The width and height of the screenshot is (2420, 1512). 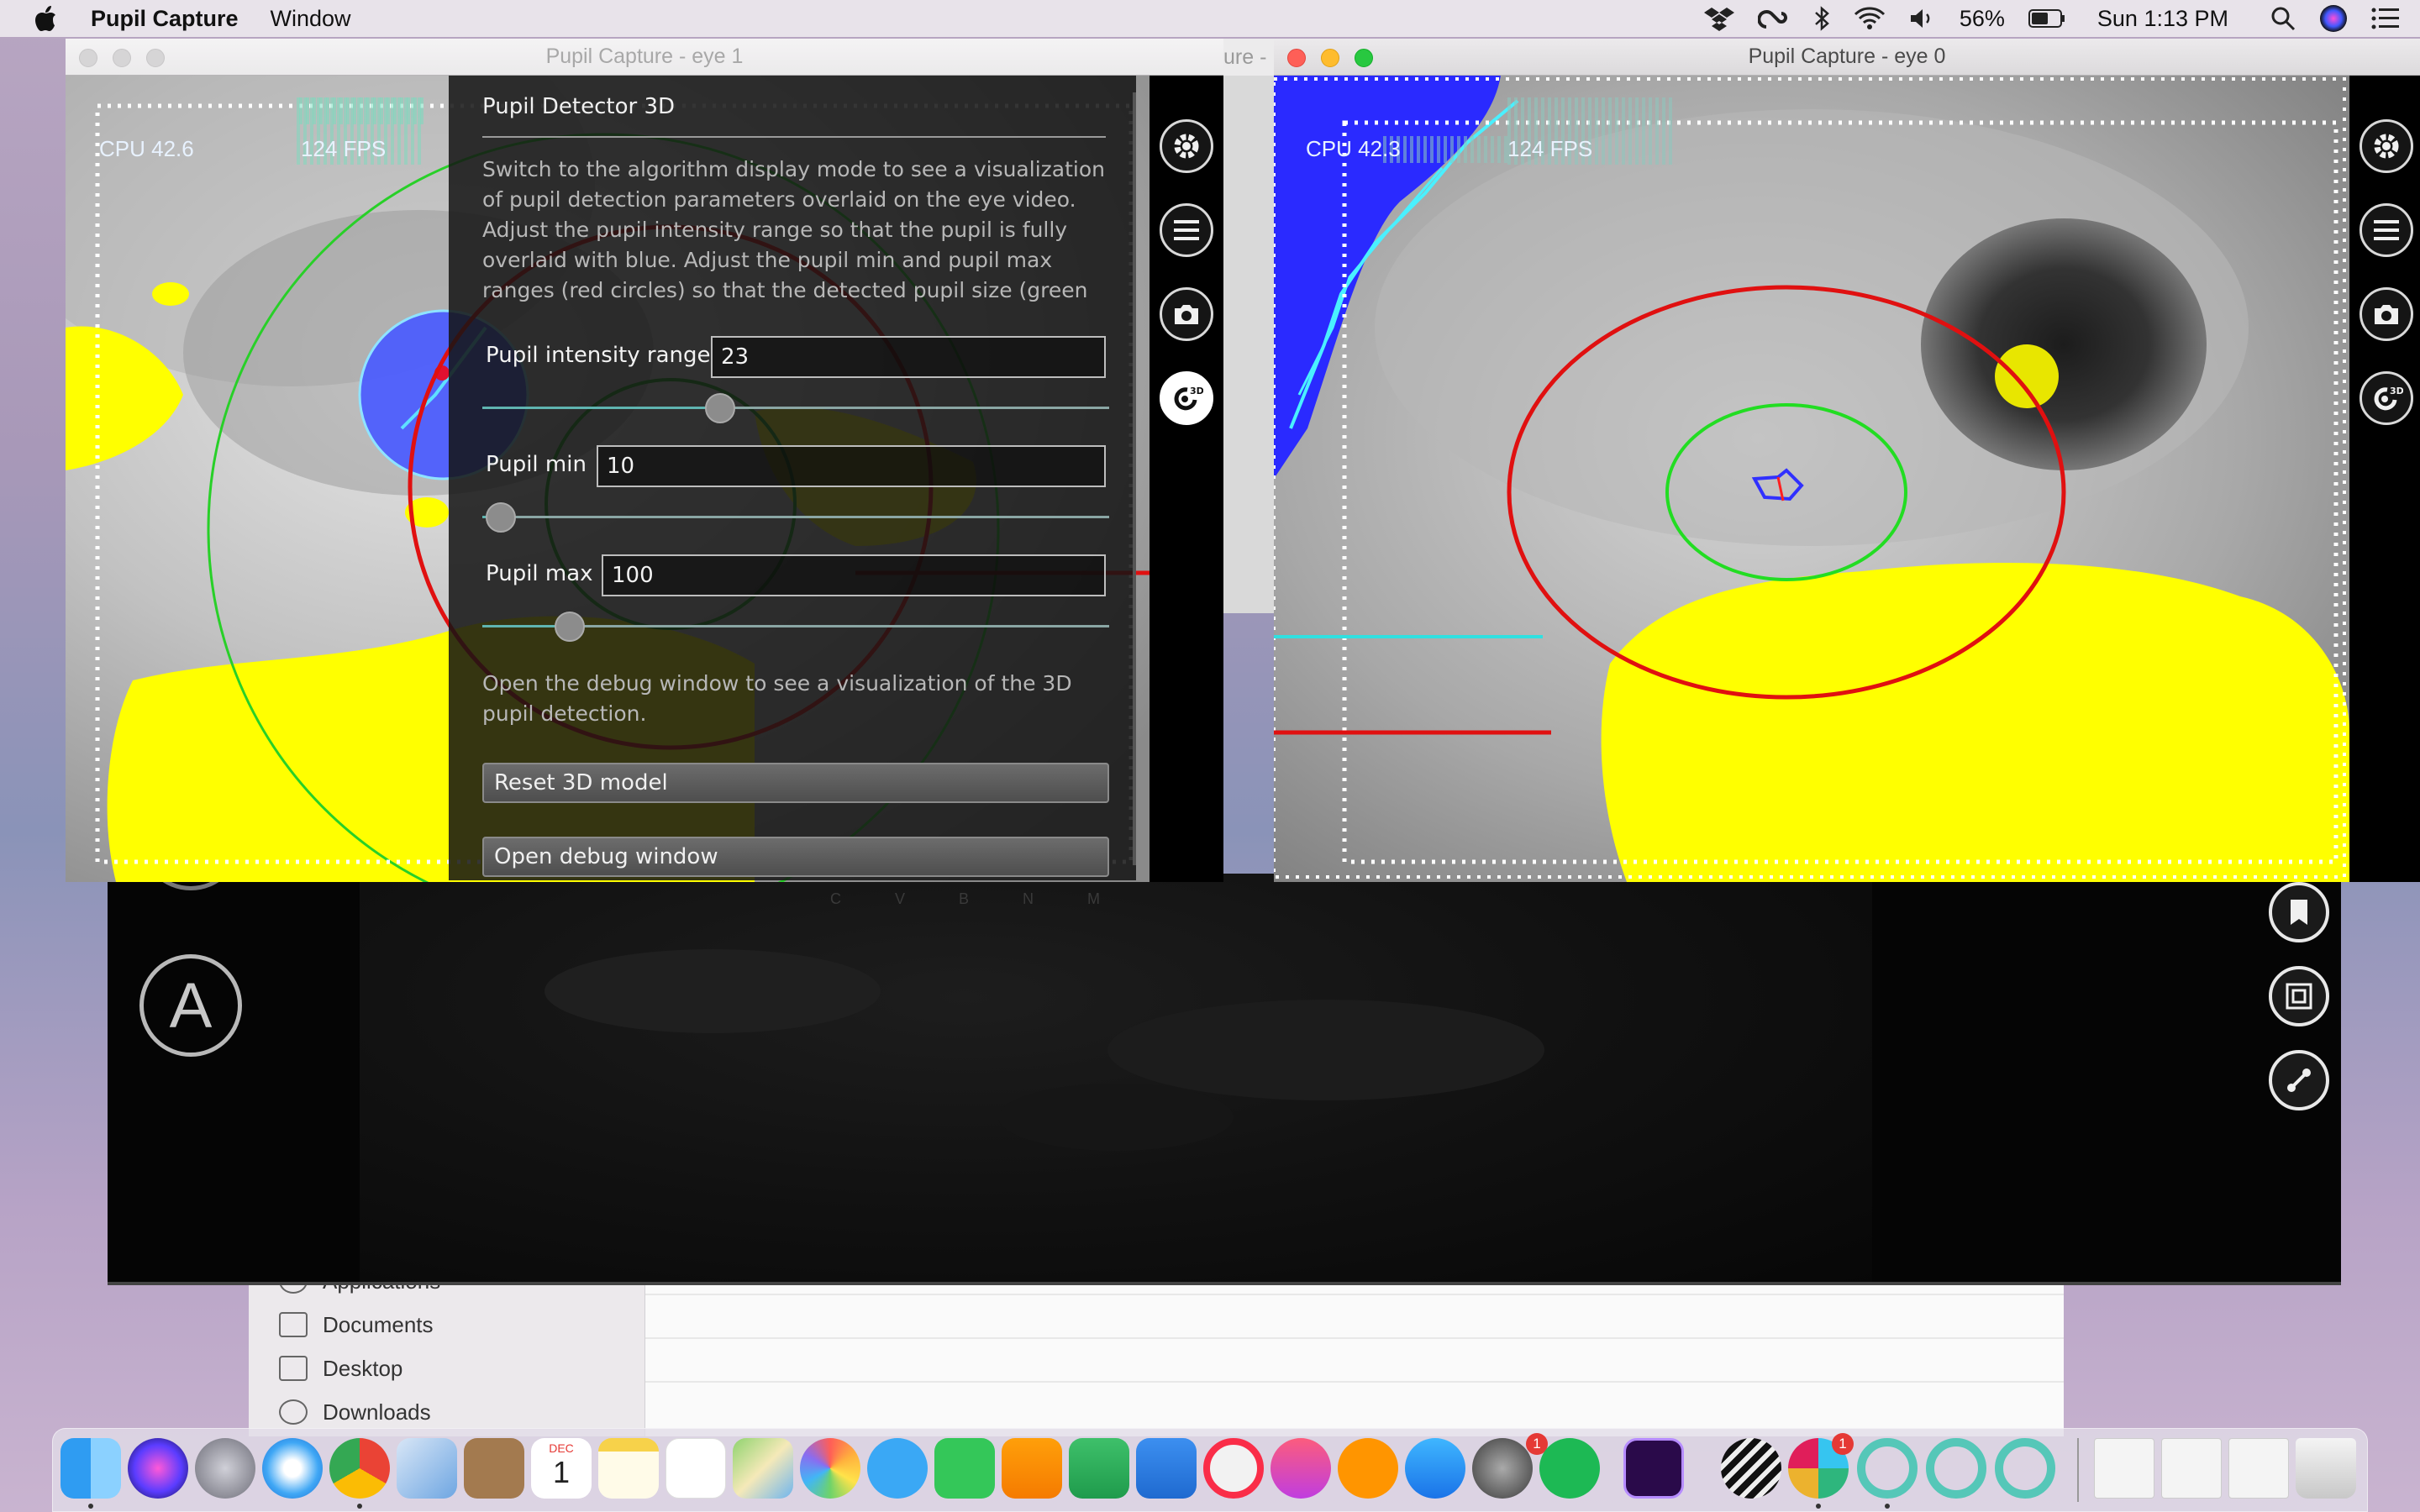 What do you see at coordinates (359, 1468) in the screenshot?
I see `chrome-icon` at bounding box center [359, 1468].